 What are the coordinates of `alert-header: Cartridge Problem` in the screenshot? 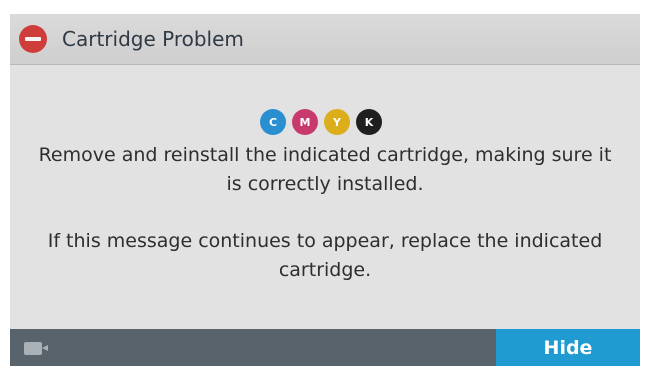 It's located at (325, 39).